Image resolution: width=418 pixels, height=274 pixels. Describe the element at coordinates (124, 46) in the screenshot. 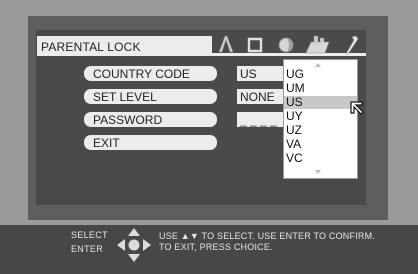

I see `menu-title: PARENTAL LOCK` at that location.